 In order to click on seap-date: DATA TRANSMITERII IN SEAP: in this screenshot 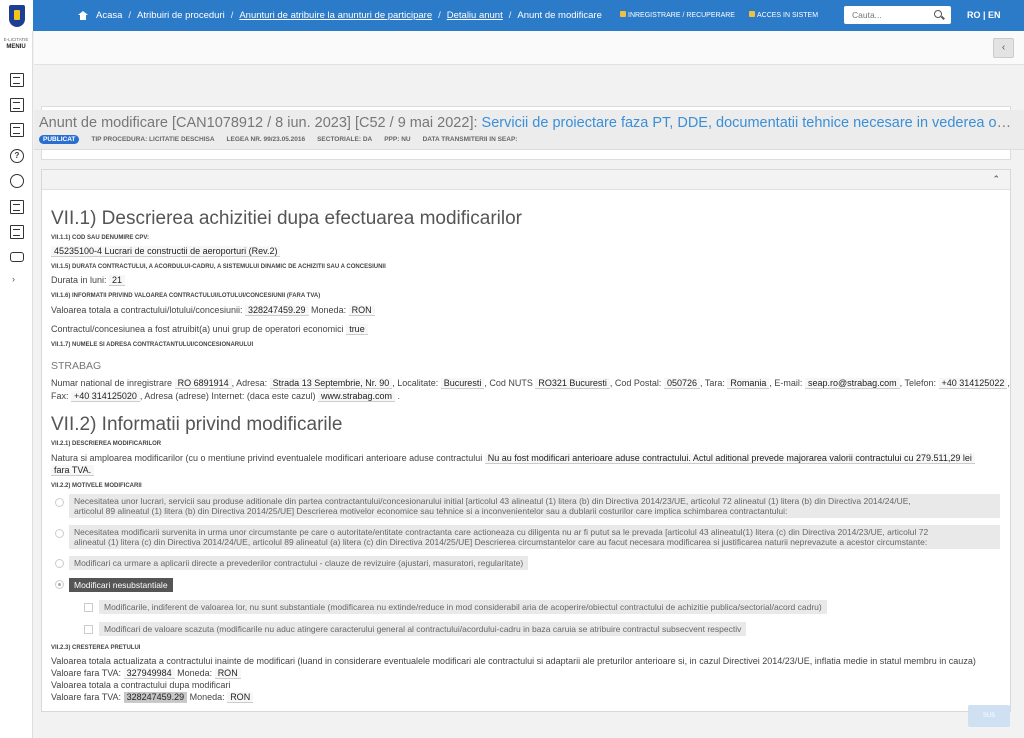, I will do `click(470, 139)`.